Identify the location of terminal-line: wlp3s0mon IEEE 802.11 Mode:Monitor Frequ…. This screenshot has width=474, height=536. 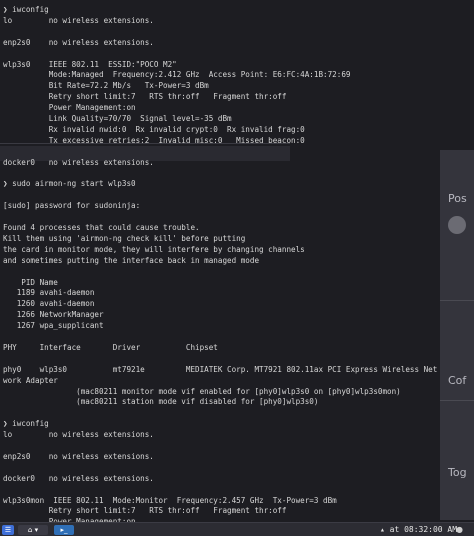
(170, 500).